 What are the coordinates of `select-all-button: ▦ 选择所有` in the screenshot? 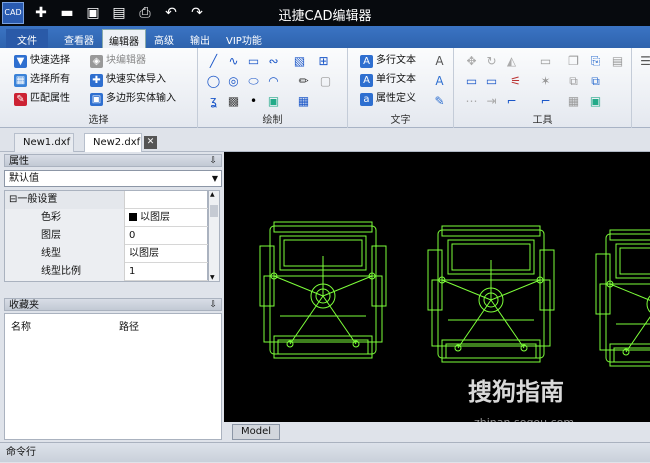 It's located at (42, 80).